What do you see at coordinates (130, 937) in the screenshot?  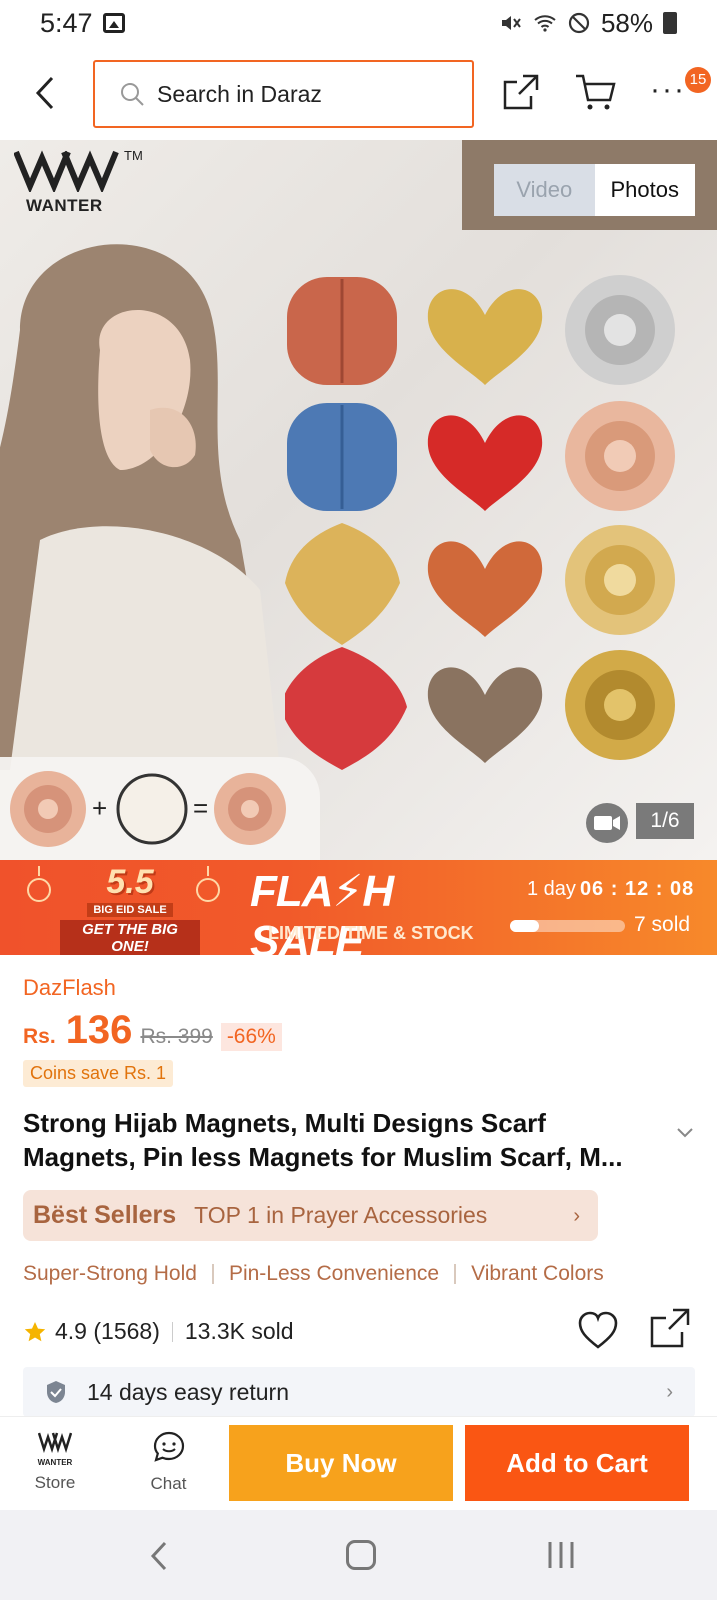 I see `eid-sale-line2: GET THE BIG ONE!` at bounding box center [130, 937].